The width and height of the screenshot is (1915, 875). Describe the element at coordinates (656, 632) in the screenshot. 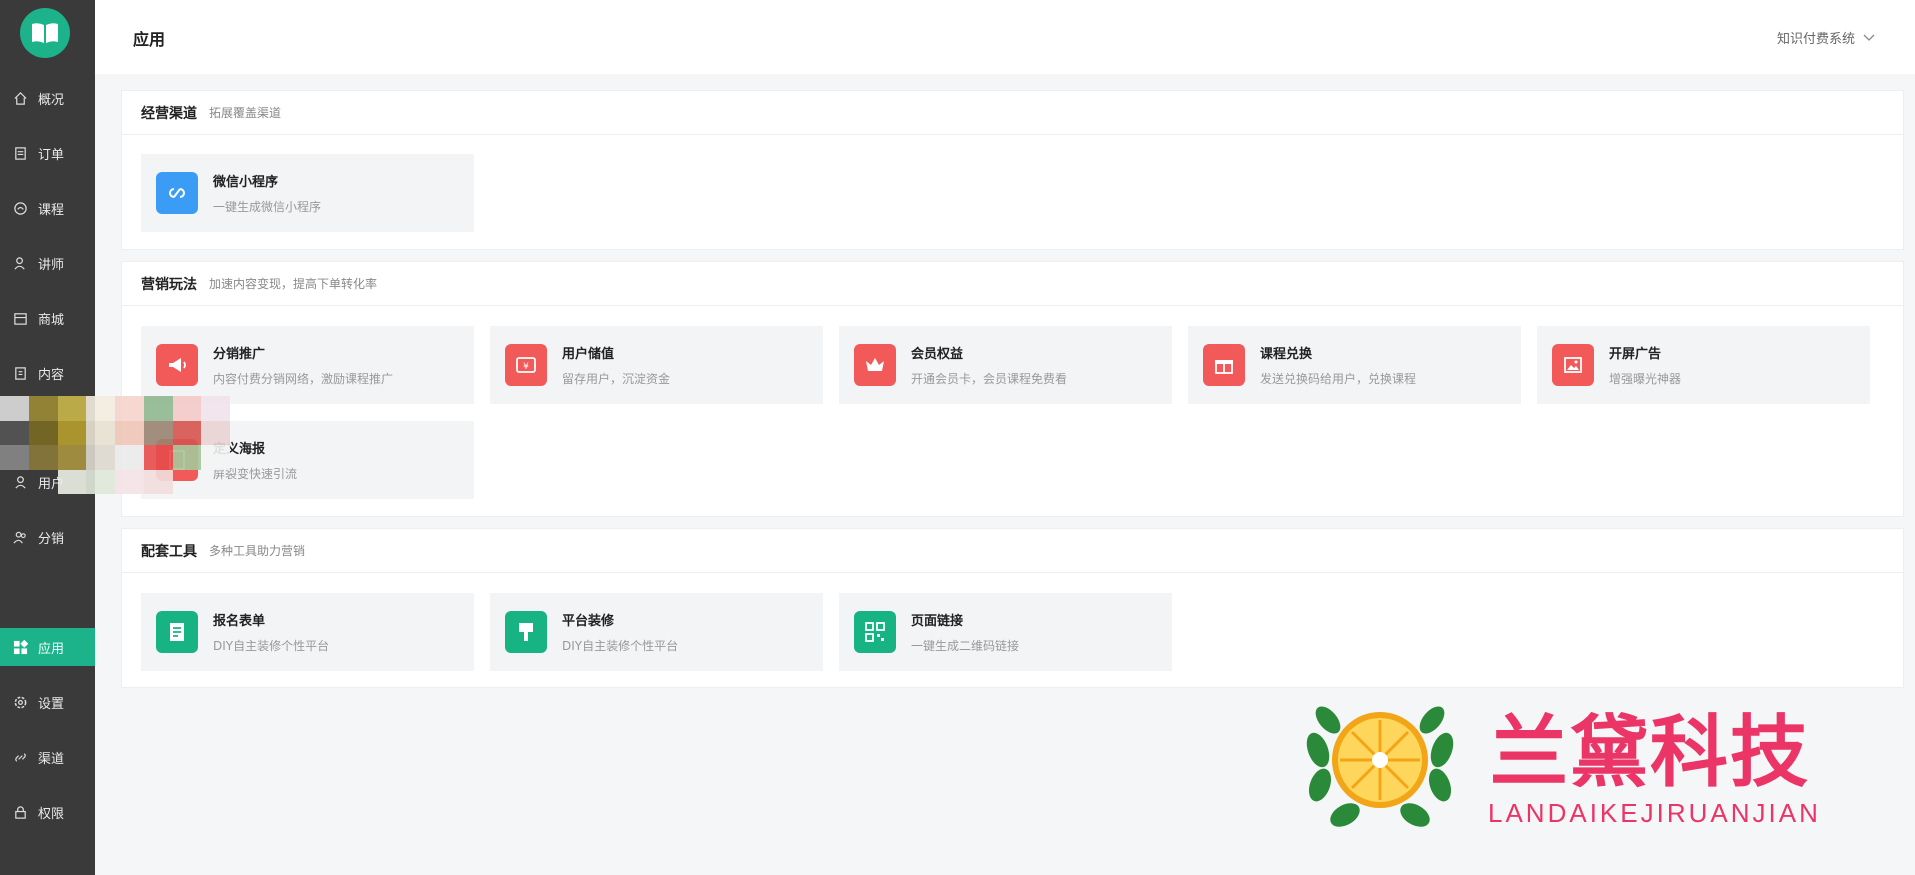

I see `card-platform-decor: 平台装修 DIY自主装修个性平台` at that location.